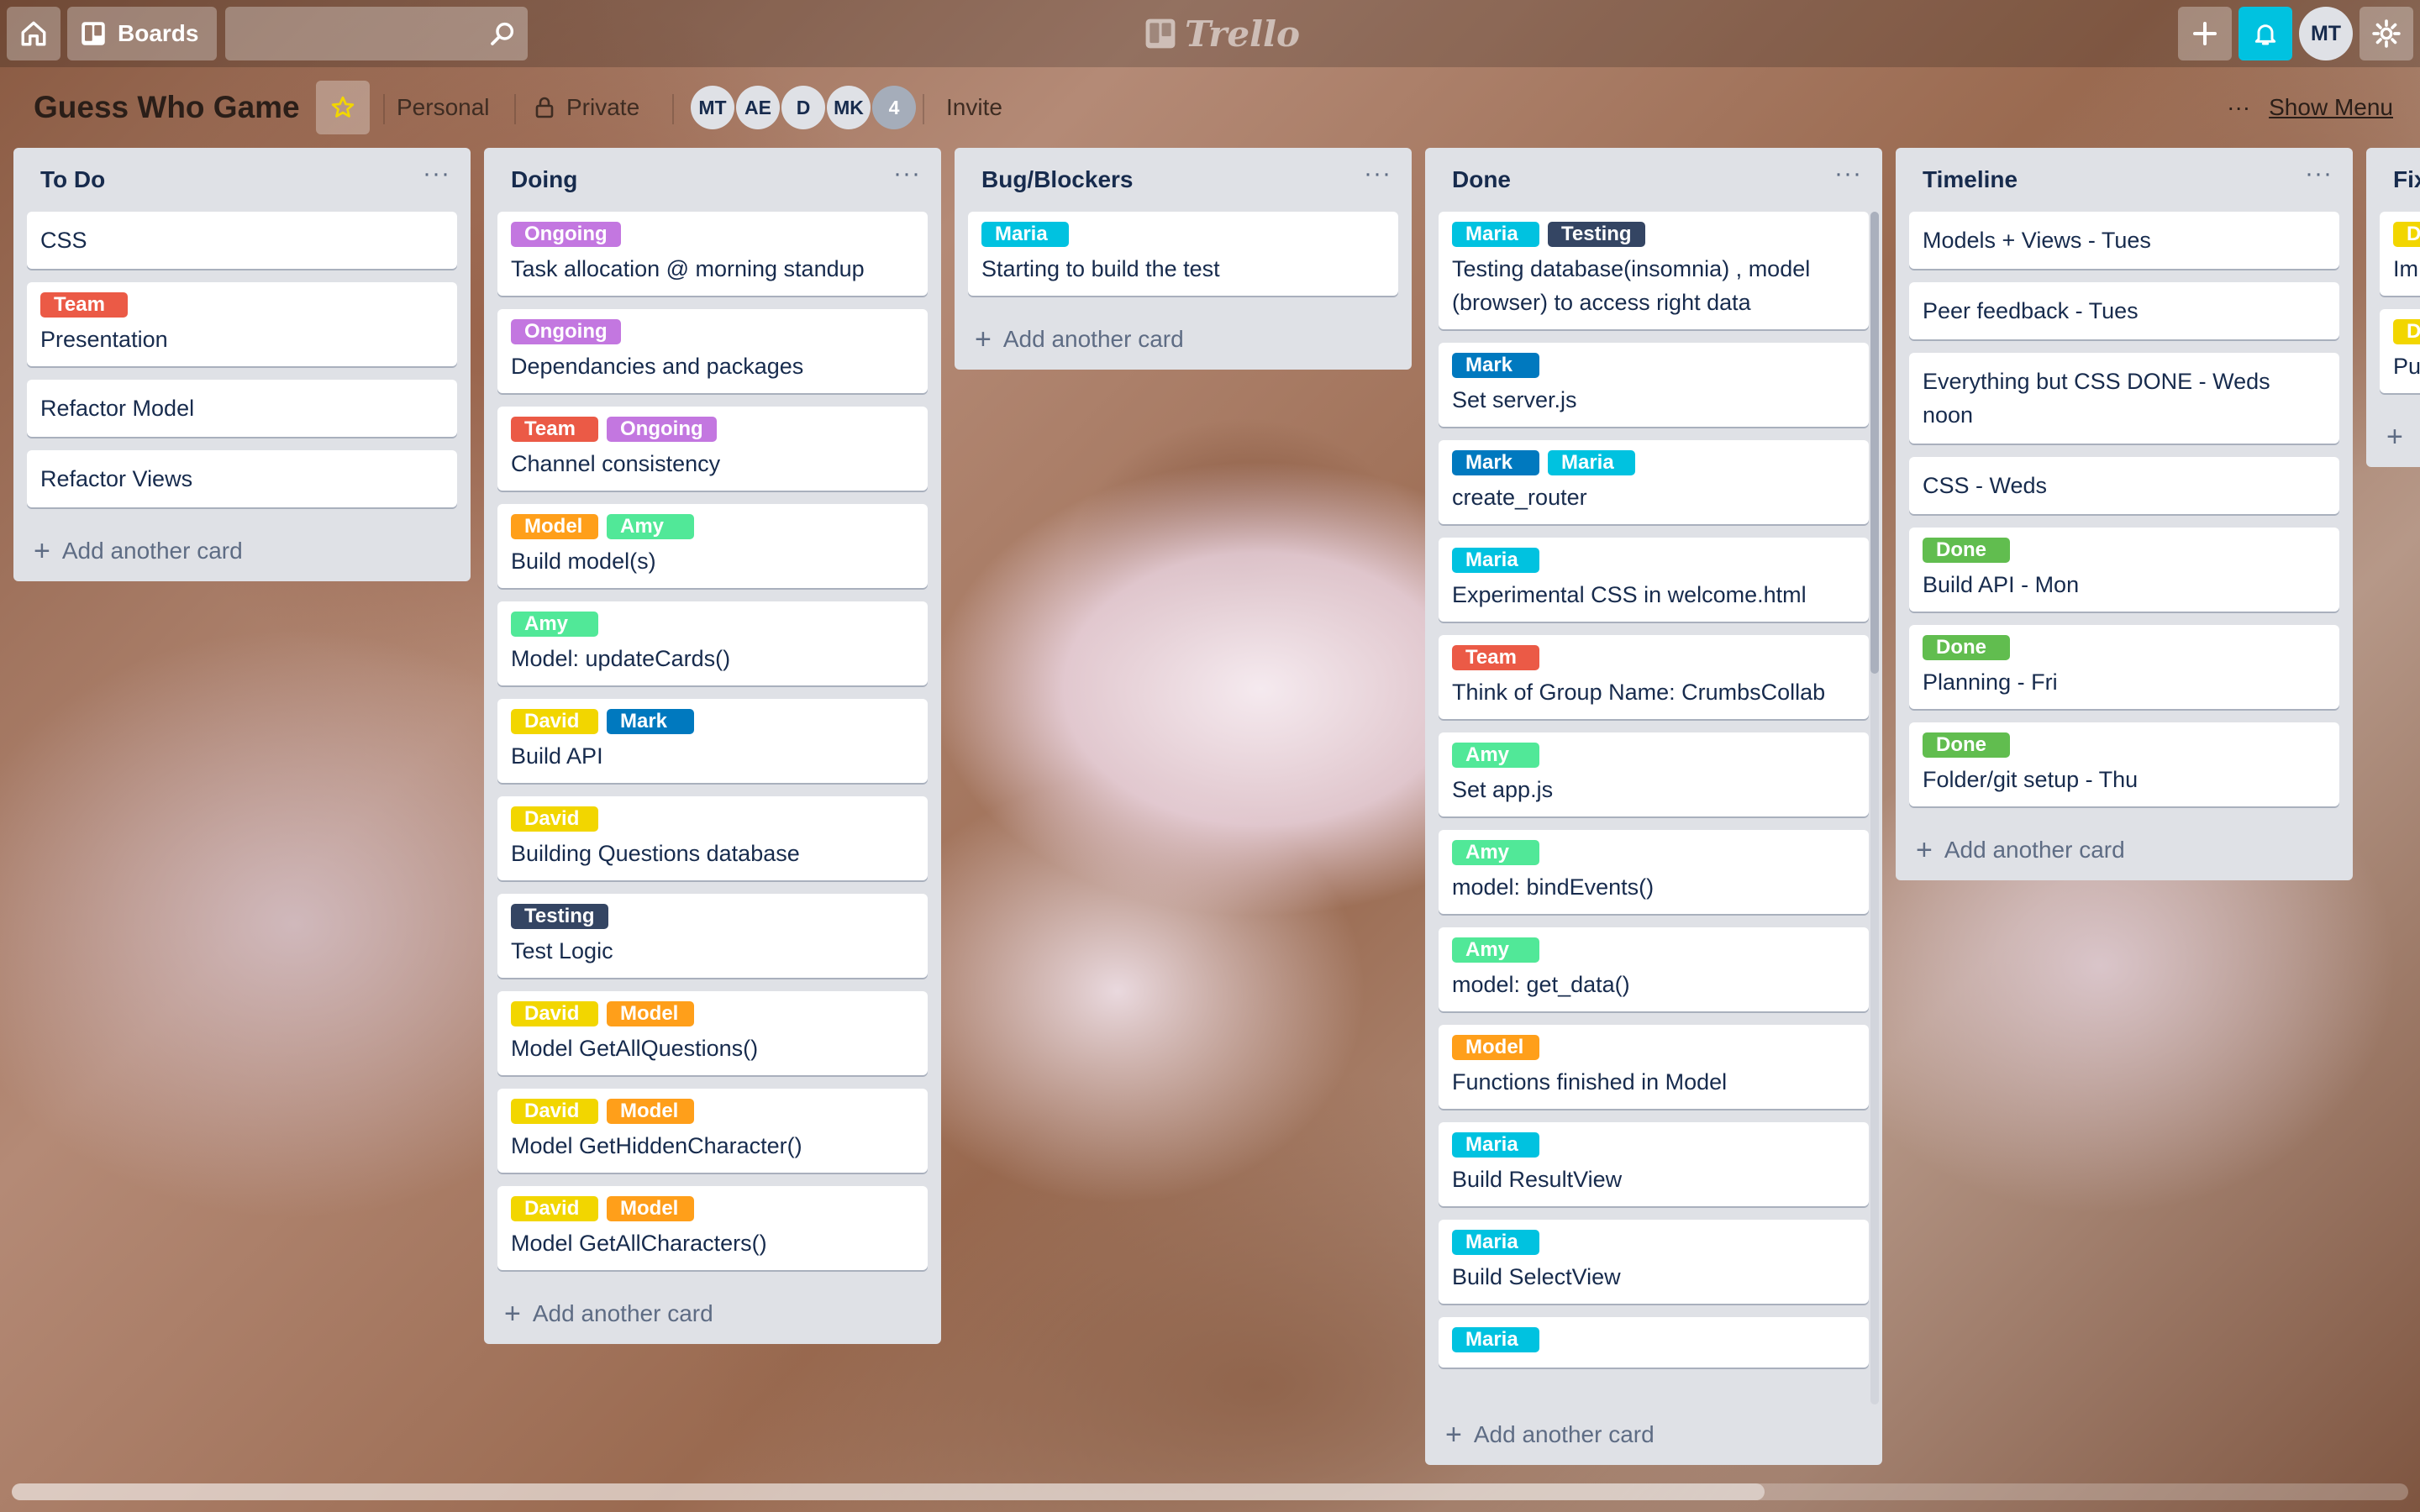 The height and width of the screenshot is (1512, 2420). Describe the element at coordinates (1654, 1262) in the screenshot. I see `card: Maria Build SelectView` at that location.